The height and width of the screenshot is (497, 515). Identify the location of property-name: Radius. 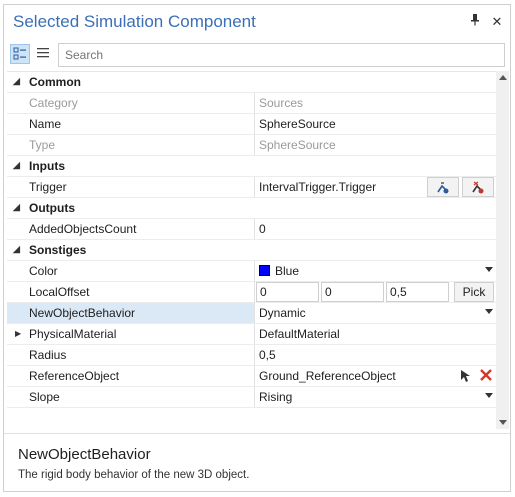
(48, 355).